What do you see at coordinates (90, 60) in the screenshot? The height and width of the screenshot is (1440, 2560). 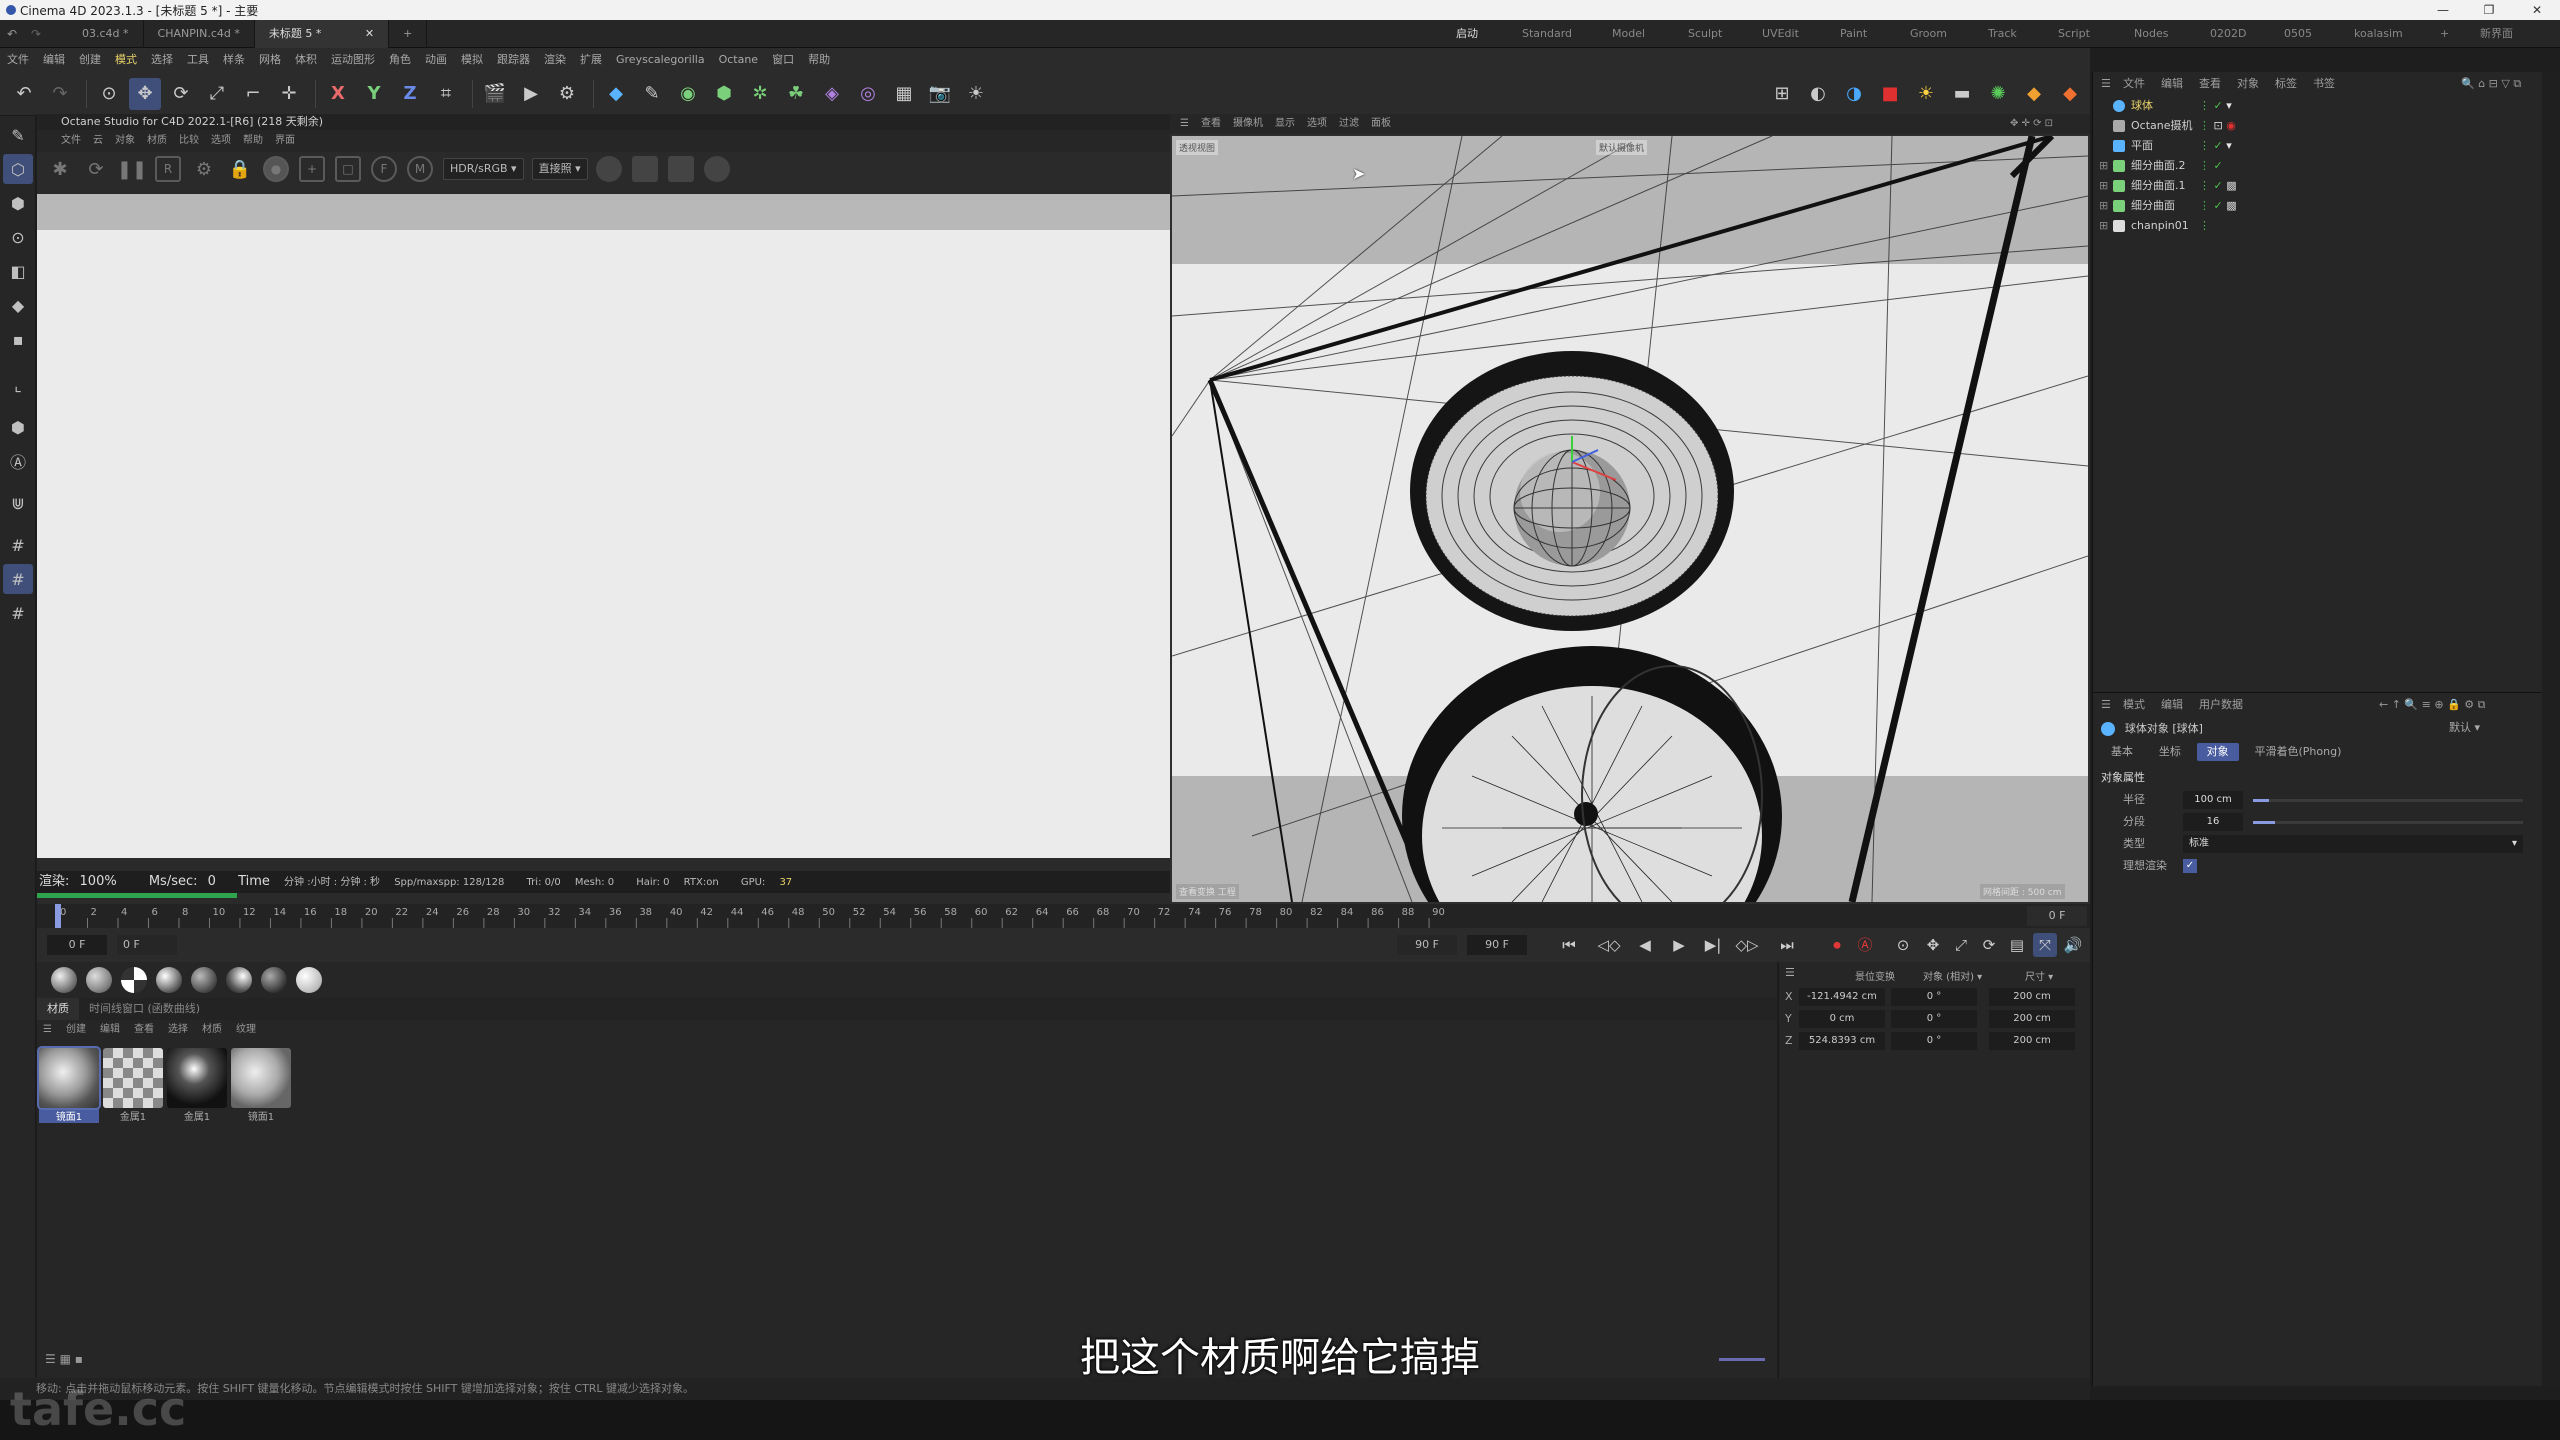 I see `menu-item: 创建` at bounding box center [90, 60].